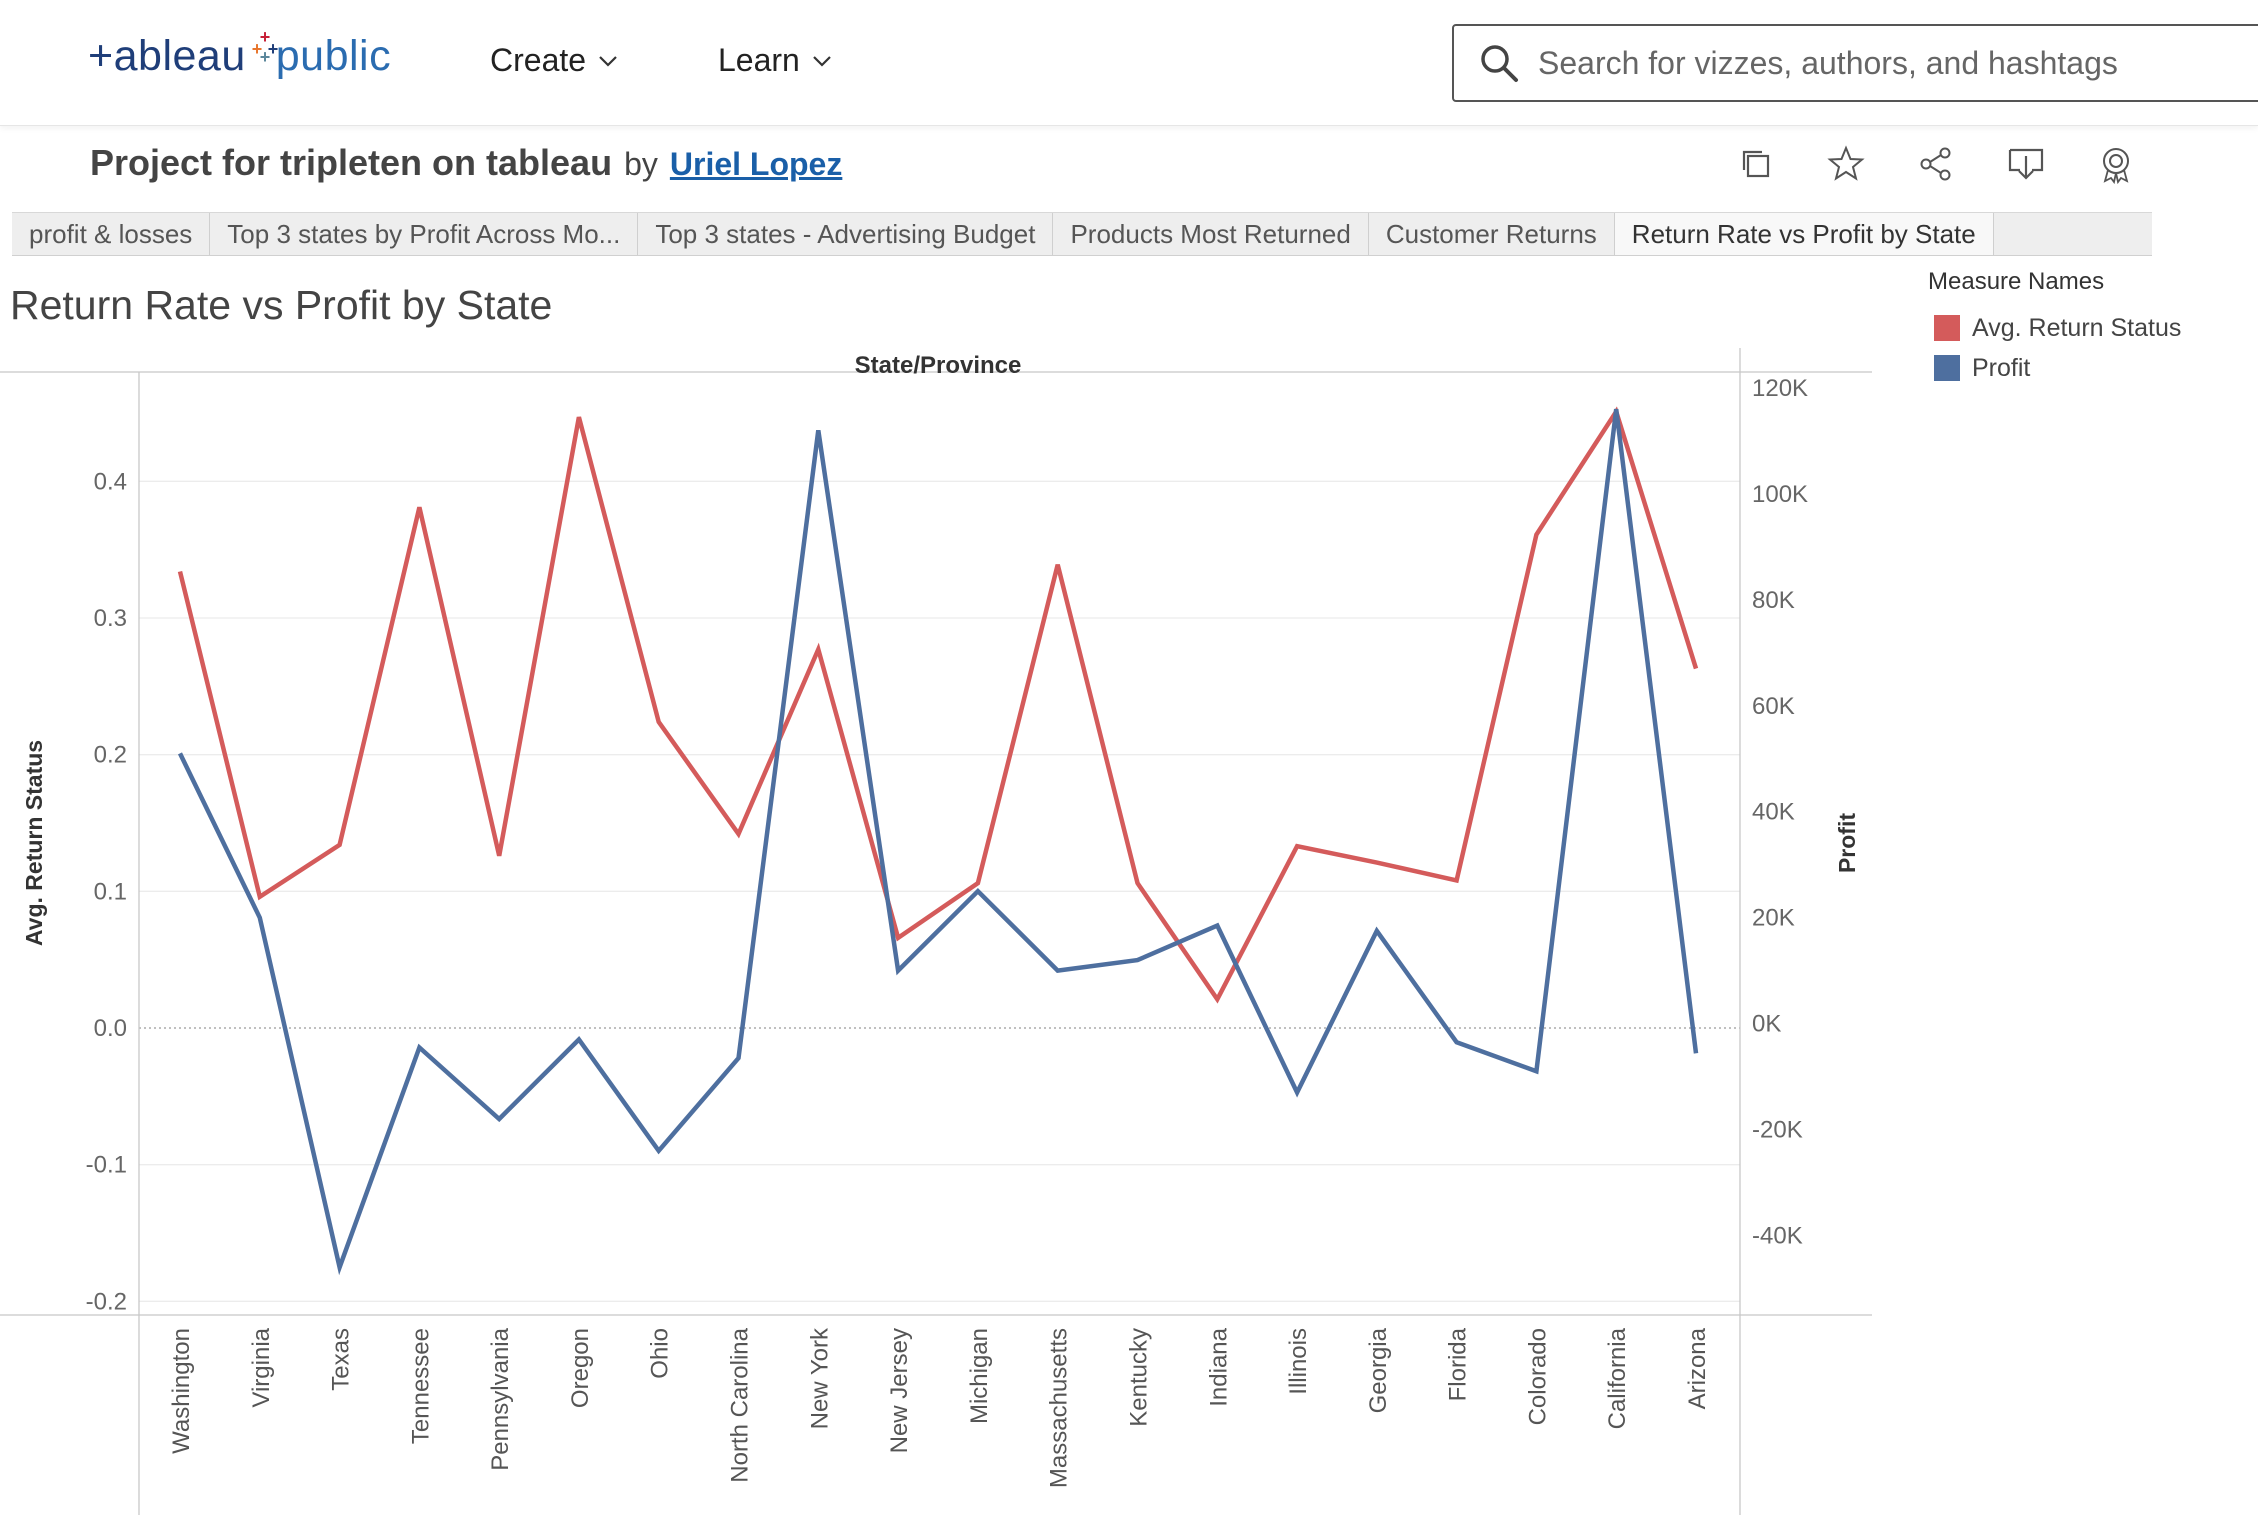  I want to click on badge-icon, so click(2116, 164).